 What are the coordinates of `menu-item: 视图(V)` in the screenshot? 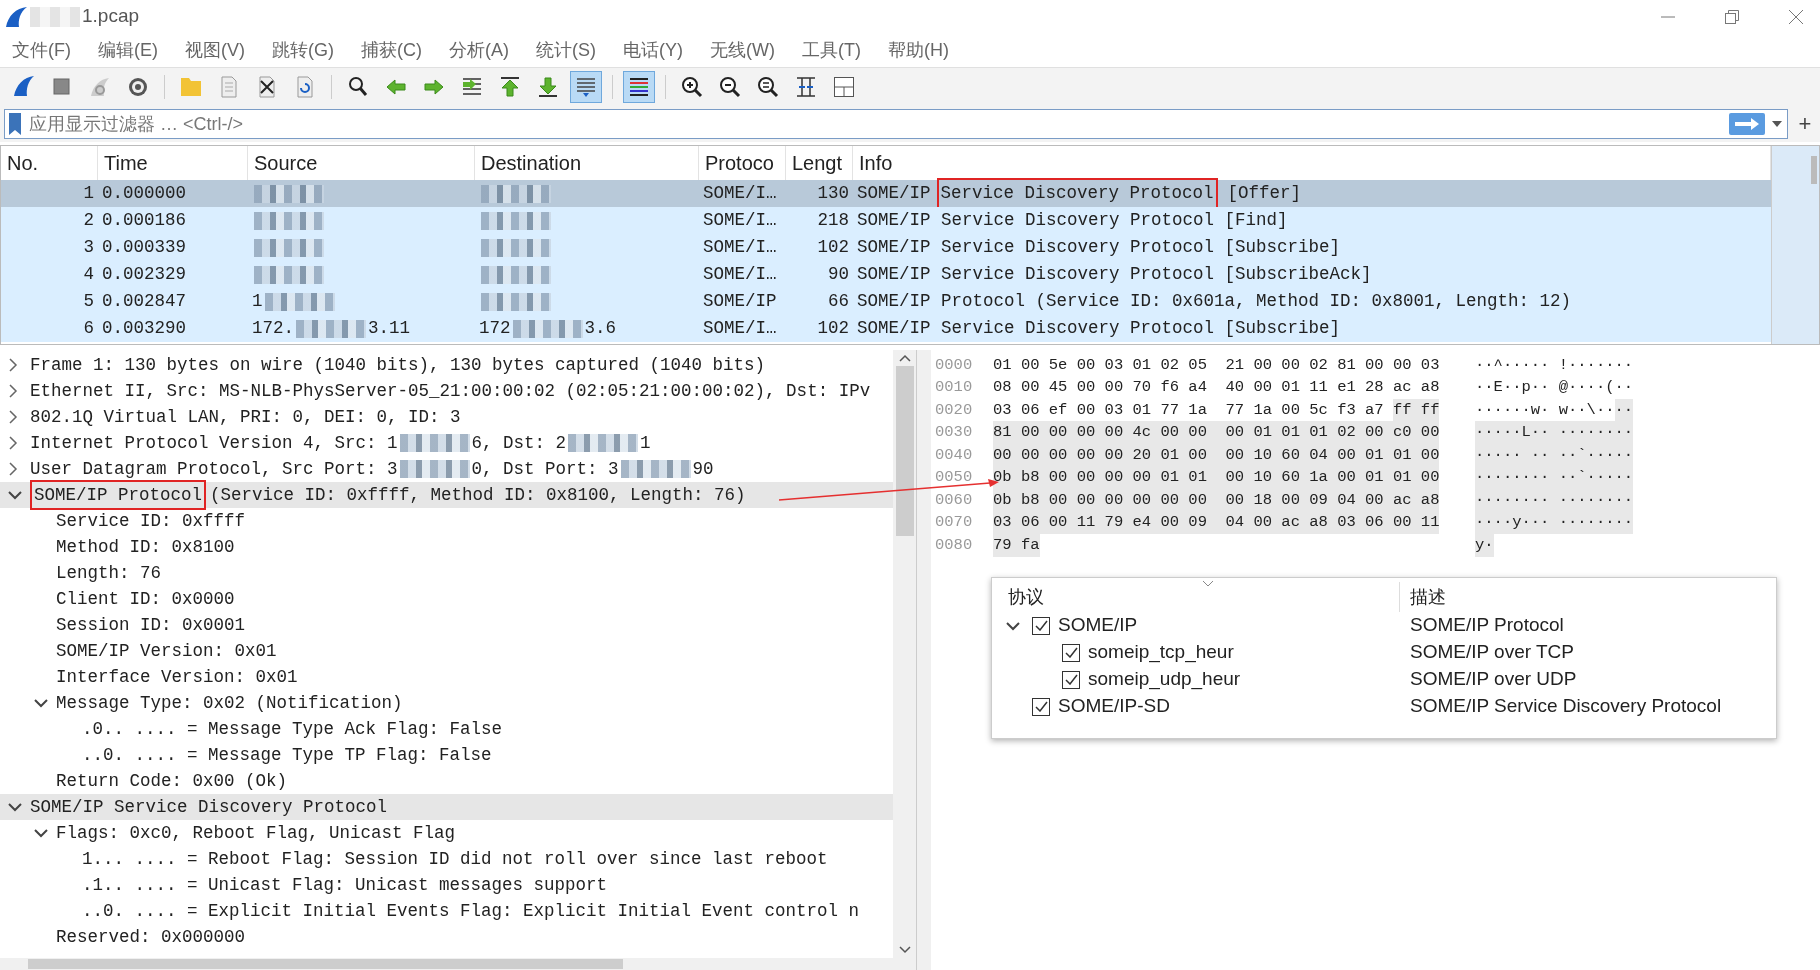 It's located at (215, 50).